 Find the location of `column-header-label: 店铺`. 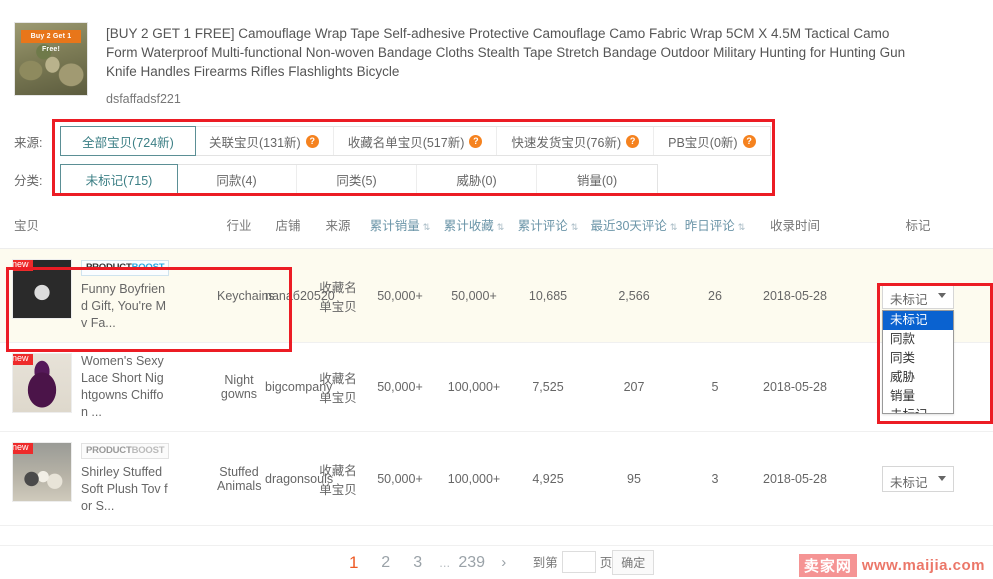

column-header-label: 店铺 is located at coordinates (288, 226).